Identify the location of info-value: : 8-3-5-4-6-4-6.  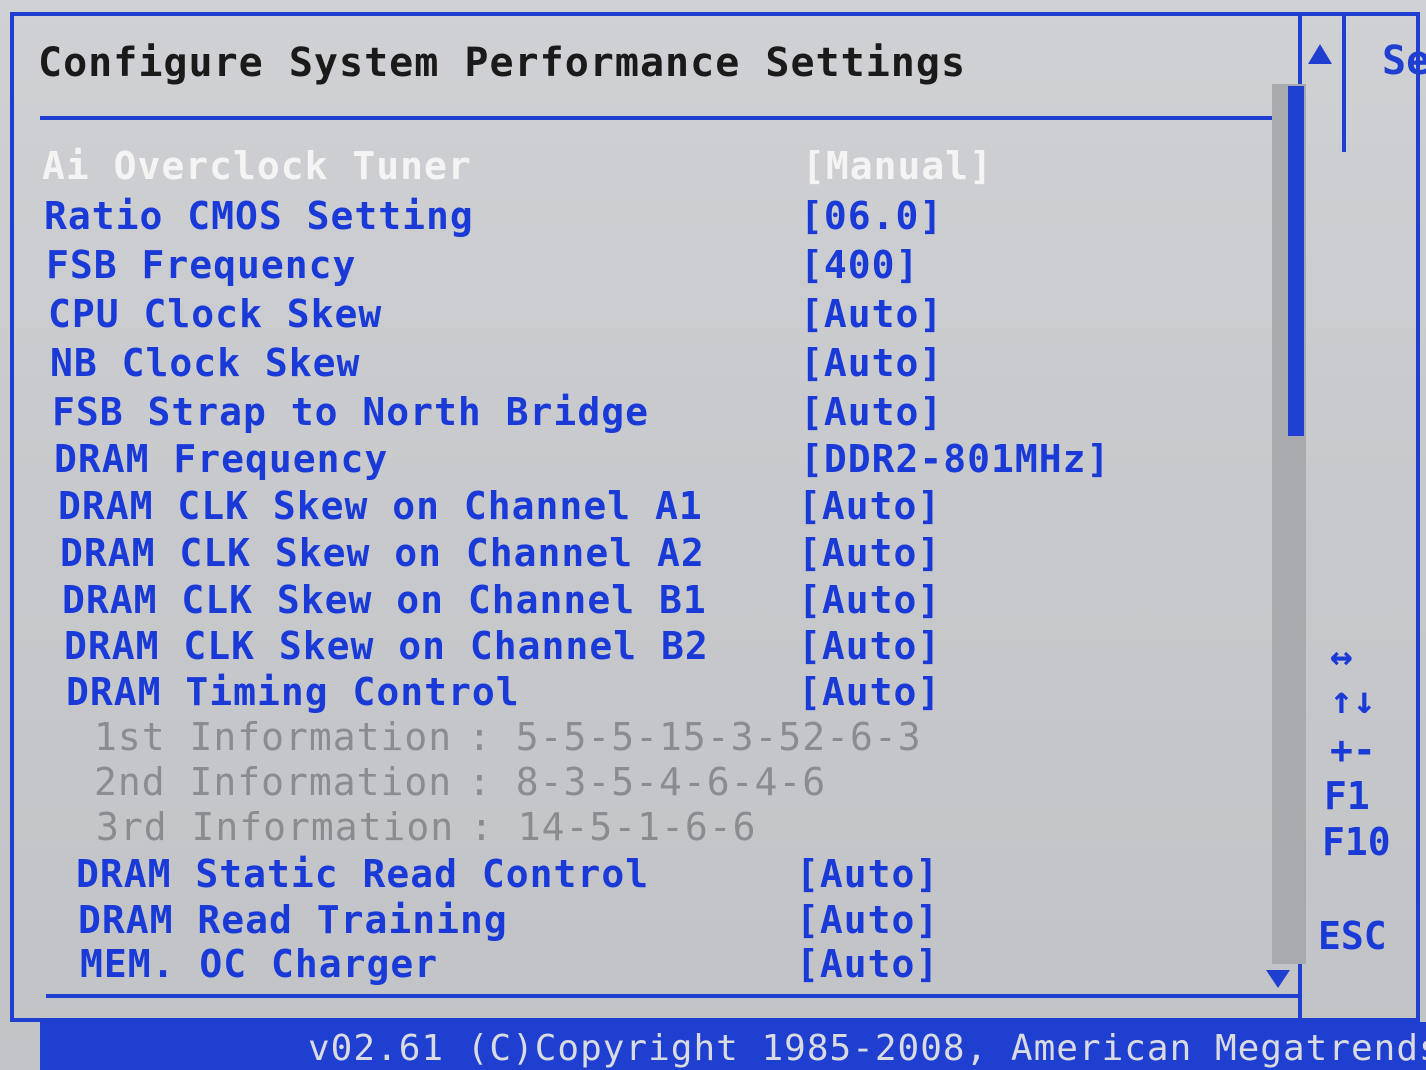
(647, 782).